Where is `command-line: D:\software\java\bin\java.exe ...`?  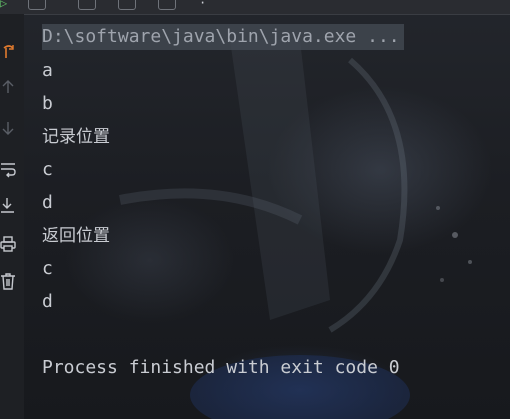 command-line: D:\software\java\bin\java.exe ... is located at coordinates (223, 37).